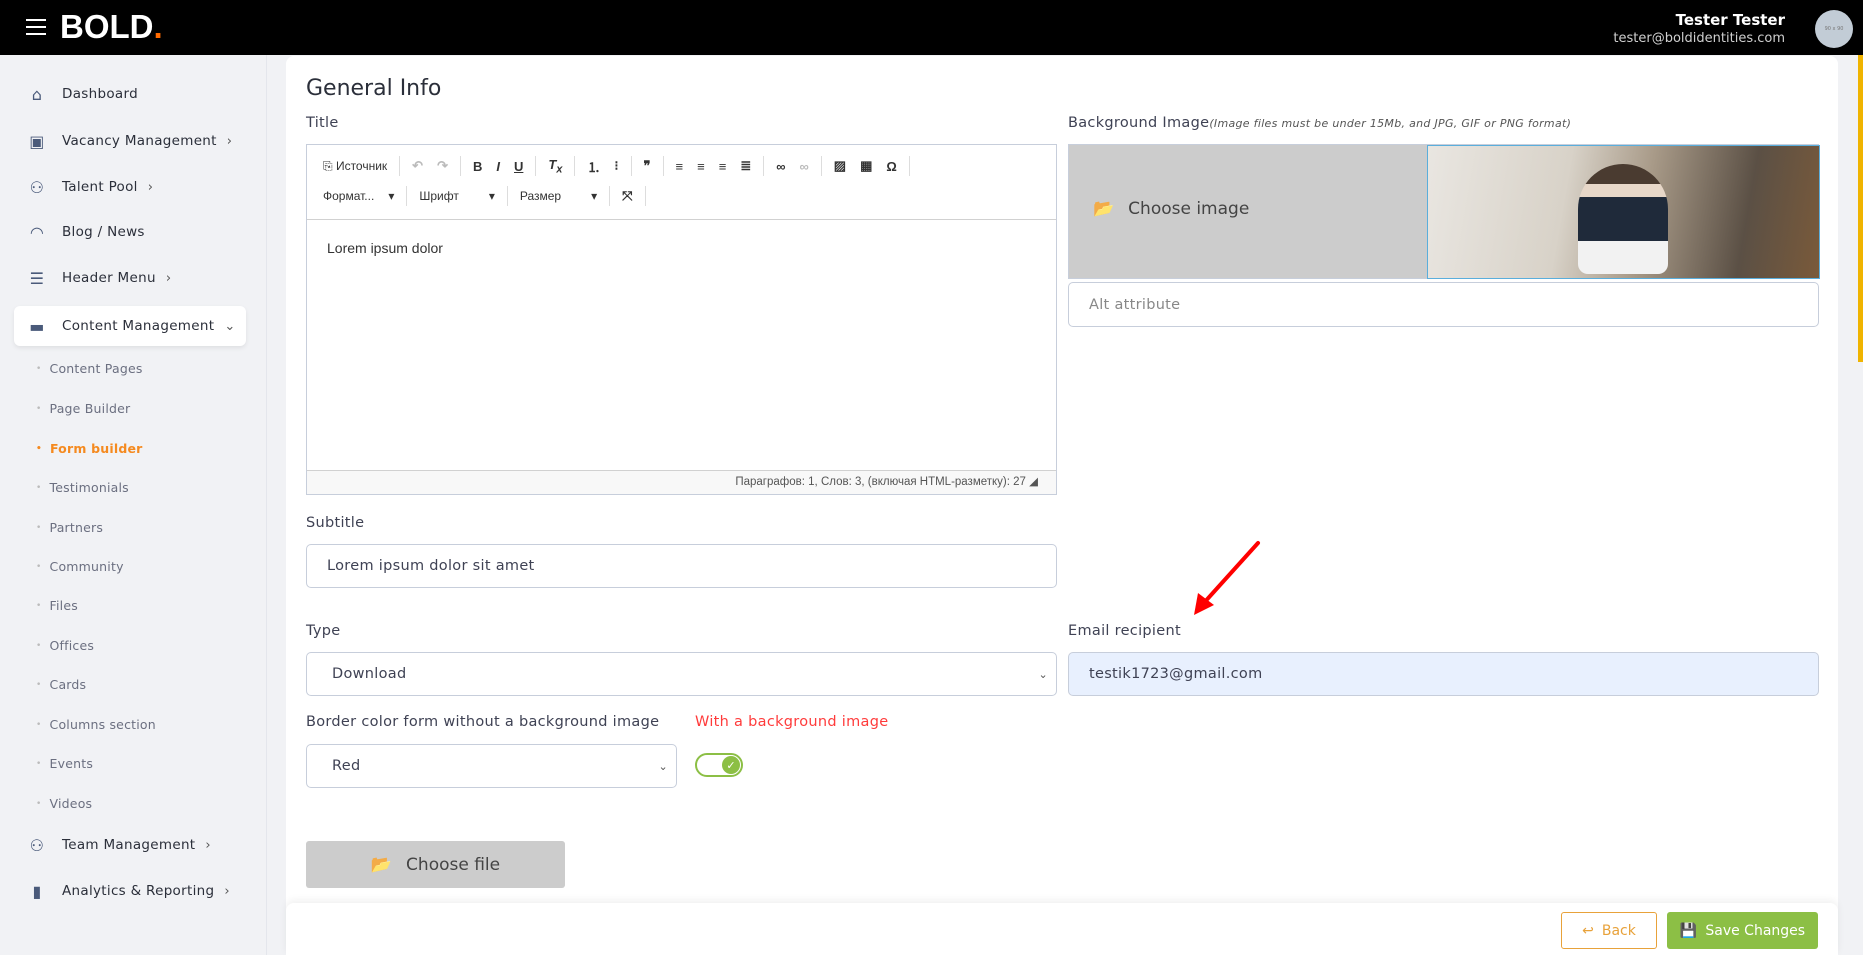 The height and width of the screenshot is (955, 1863). What do you see at coordinates (1730, 20) in the screenshot?
I see `user-name: Tester Tester` at bounding box center [1730, 20].